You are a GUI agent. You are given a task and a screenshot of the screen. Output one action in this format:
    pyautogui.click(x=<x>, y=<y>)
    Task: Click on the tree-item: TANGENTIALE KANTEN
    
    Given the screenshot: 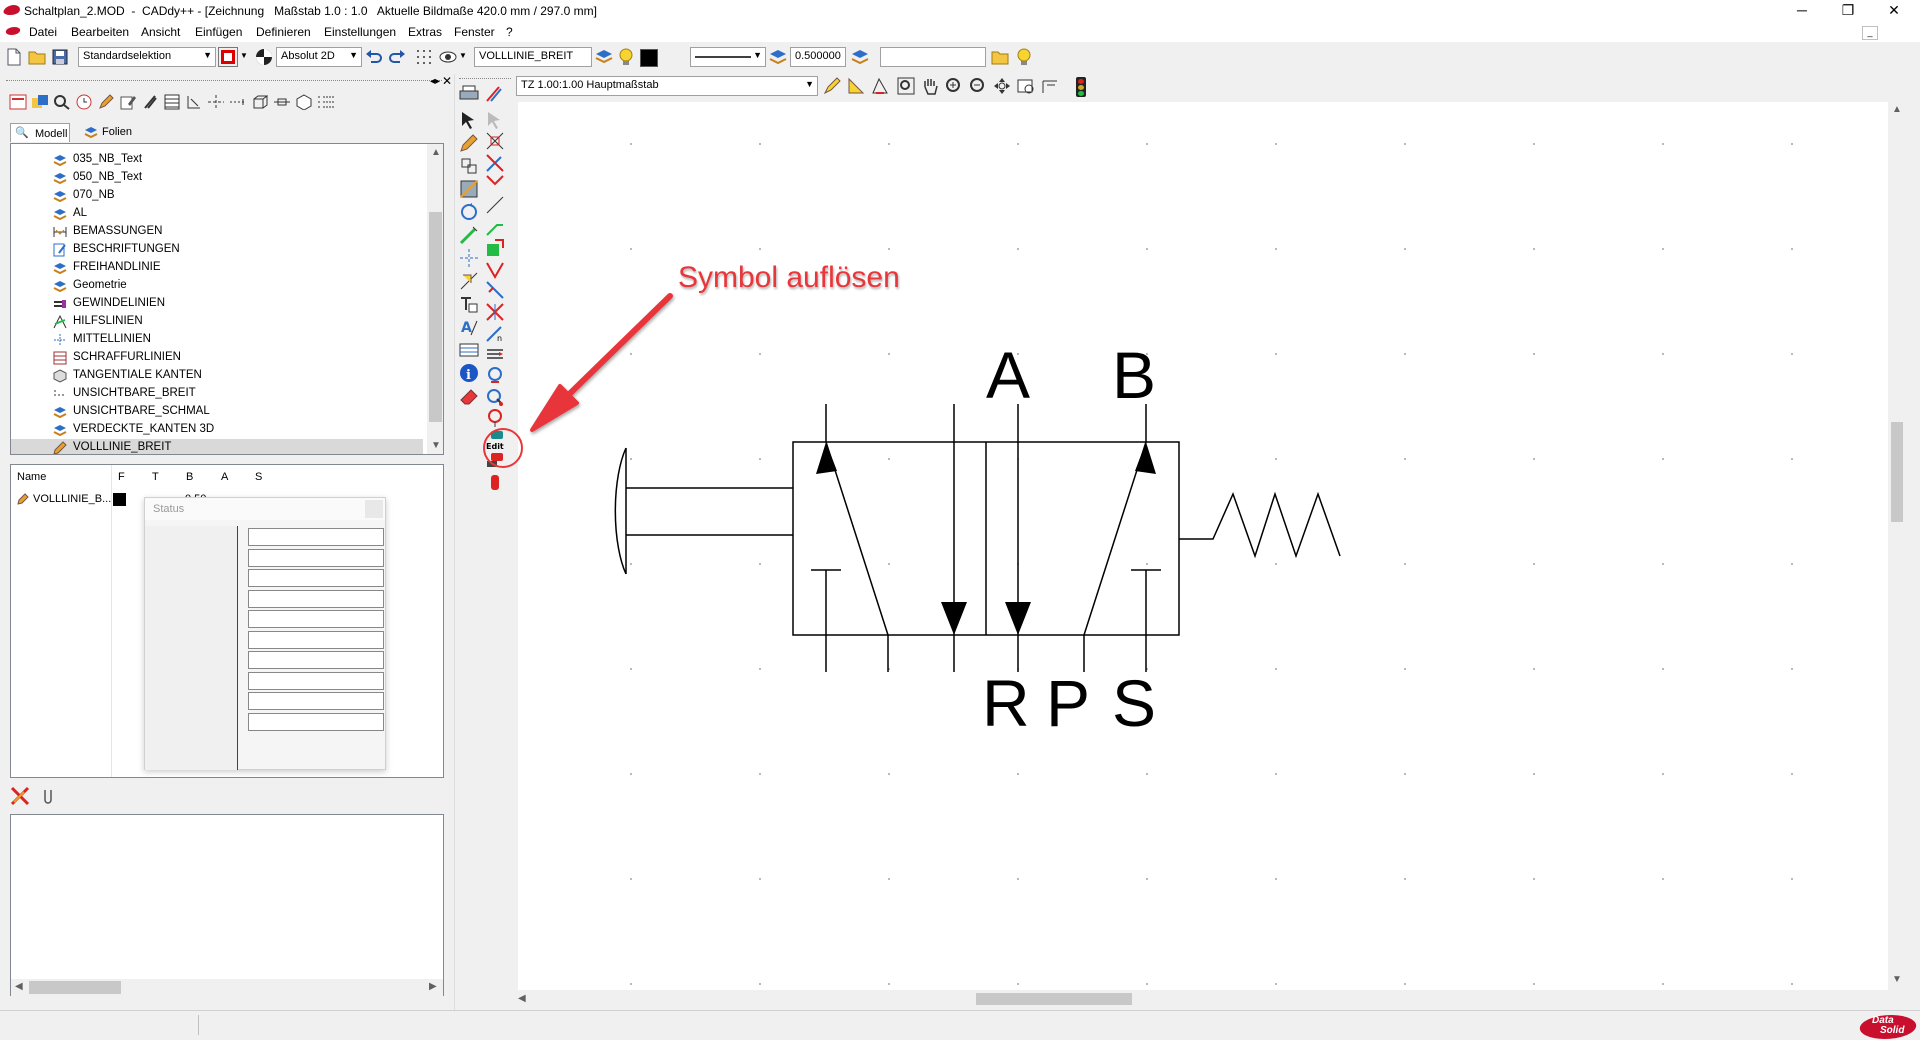 What is the action you would take?
    pyautogui.click(x=217, y=376)
    